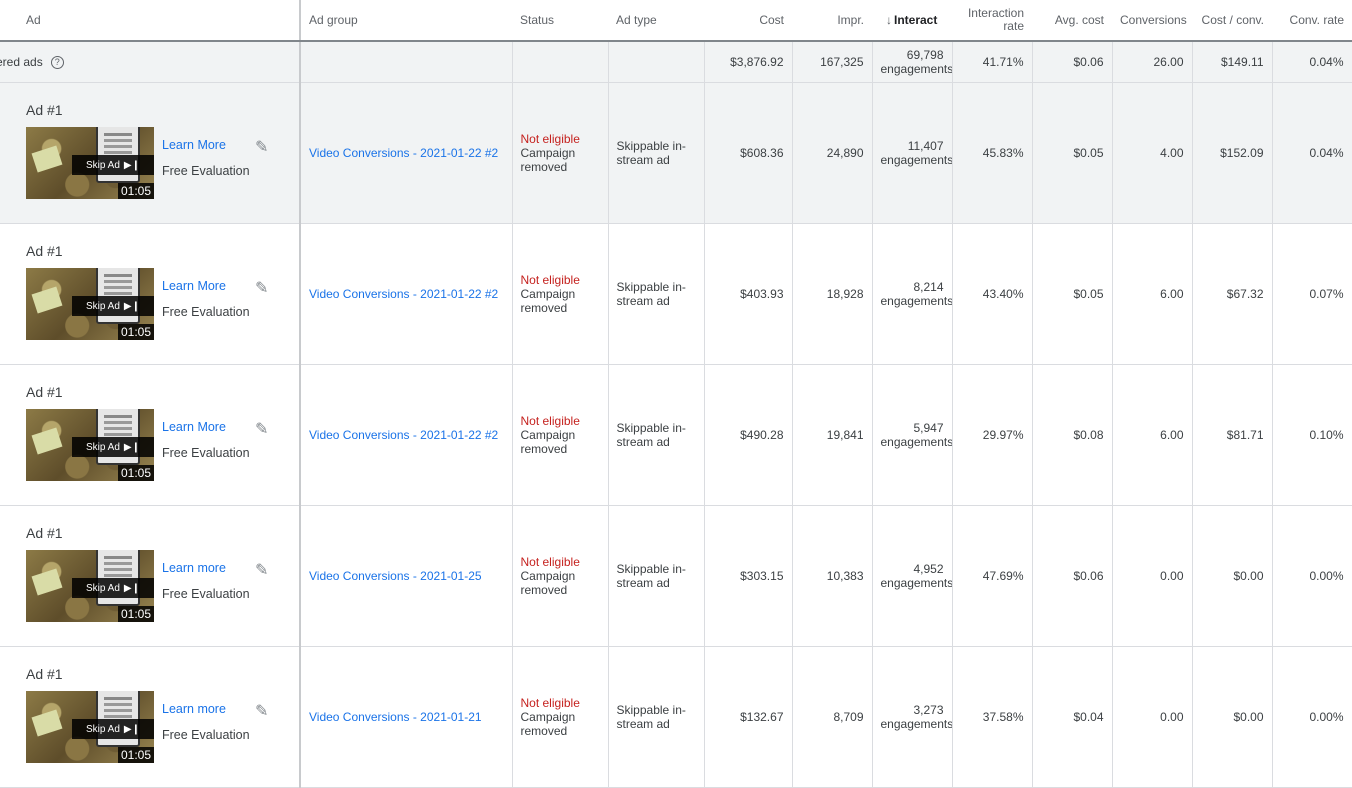 The image size is (1352, 788). What do you see at coordinates (992, 62) in the screenshot?
I see `total-interaction-rate: 41.71%` at bounding box center [992, 62].